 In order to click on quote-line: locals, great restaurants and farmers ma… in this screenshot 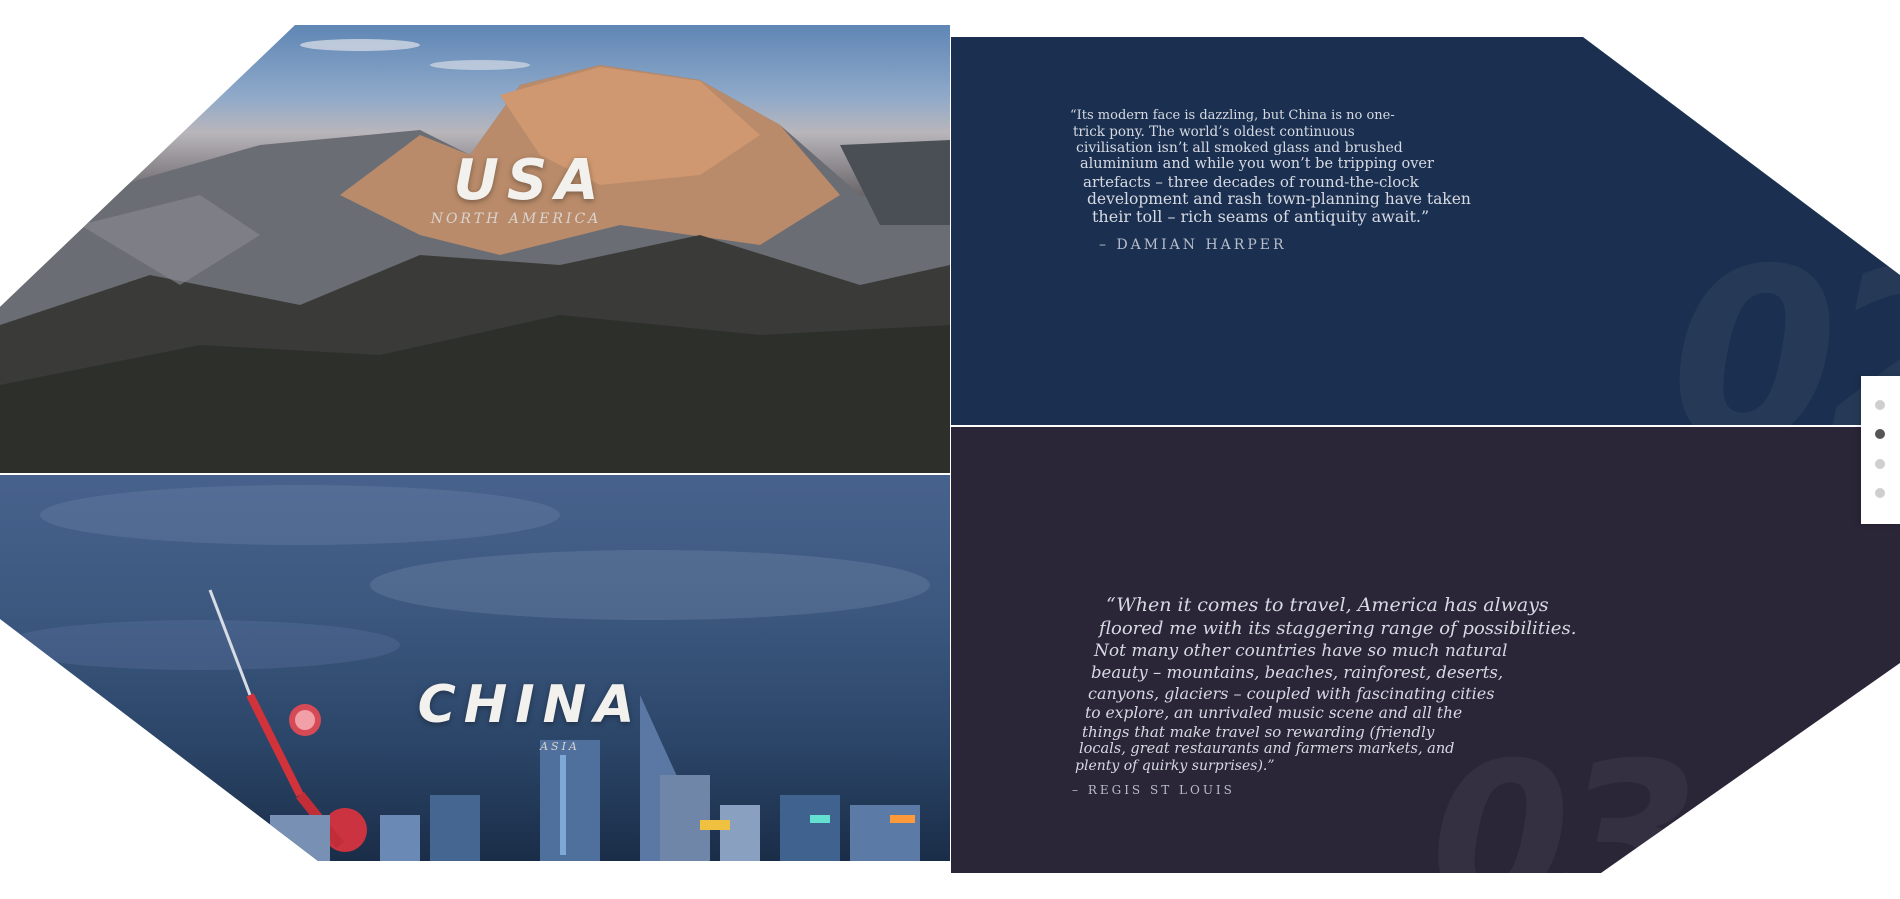, I will do `click(1267, 749)`.